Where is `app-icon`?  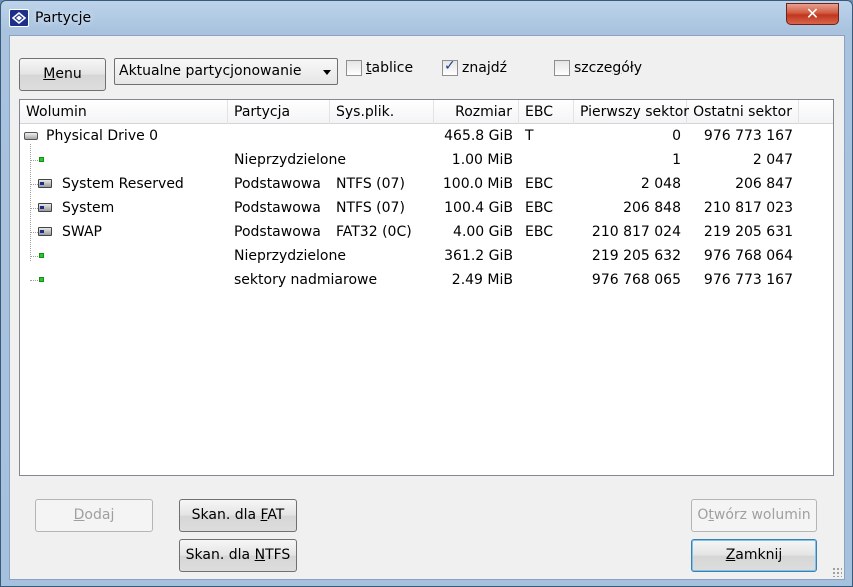
app-icon is located at coordinates (19, 18).